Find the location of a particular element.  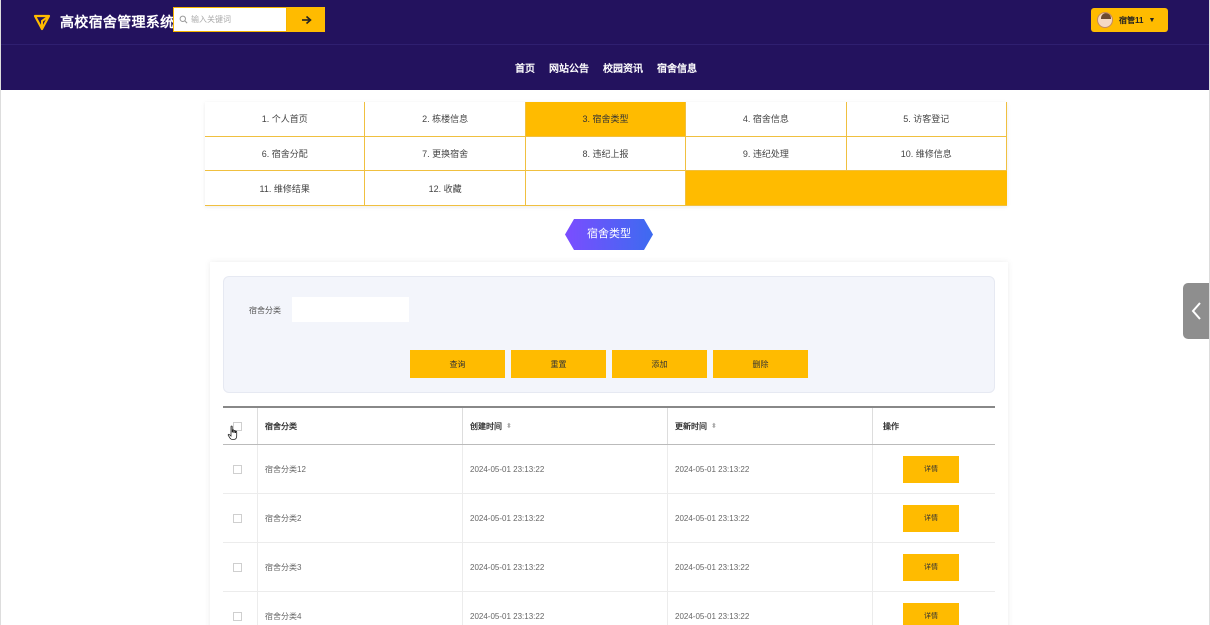

search-icon is located at coordinates (183, 19).